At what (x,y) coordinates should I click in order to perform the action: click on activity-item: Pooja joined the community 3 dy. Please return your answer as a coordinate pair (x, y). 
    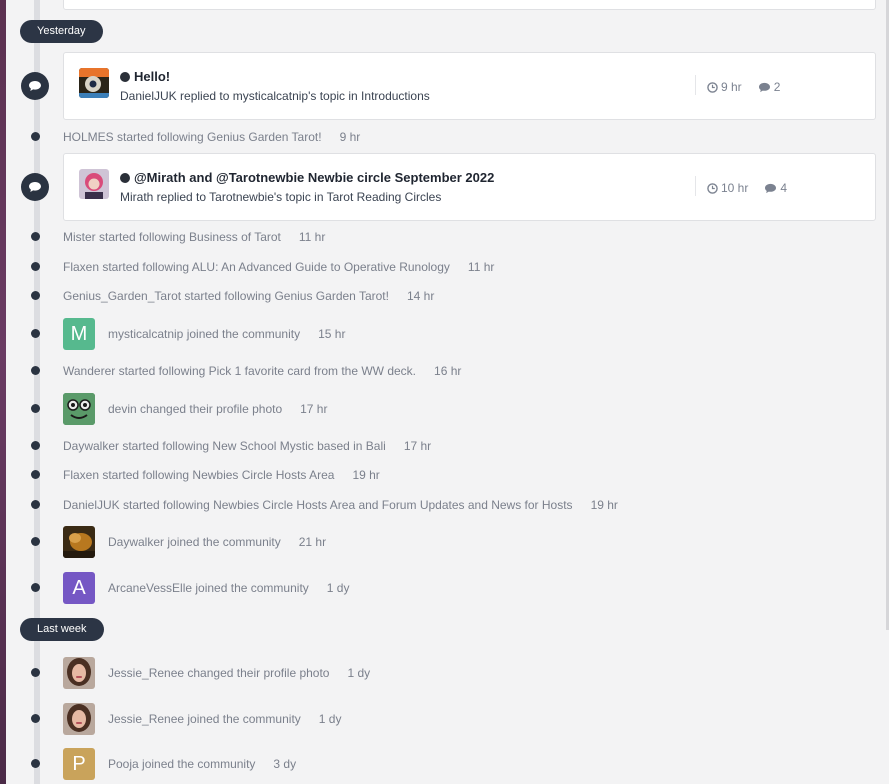
    Looking at the image, I should click on (202, 764).